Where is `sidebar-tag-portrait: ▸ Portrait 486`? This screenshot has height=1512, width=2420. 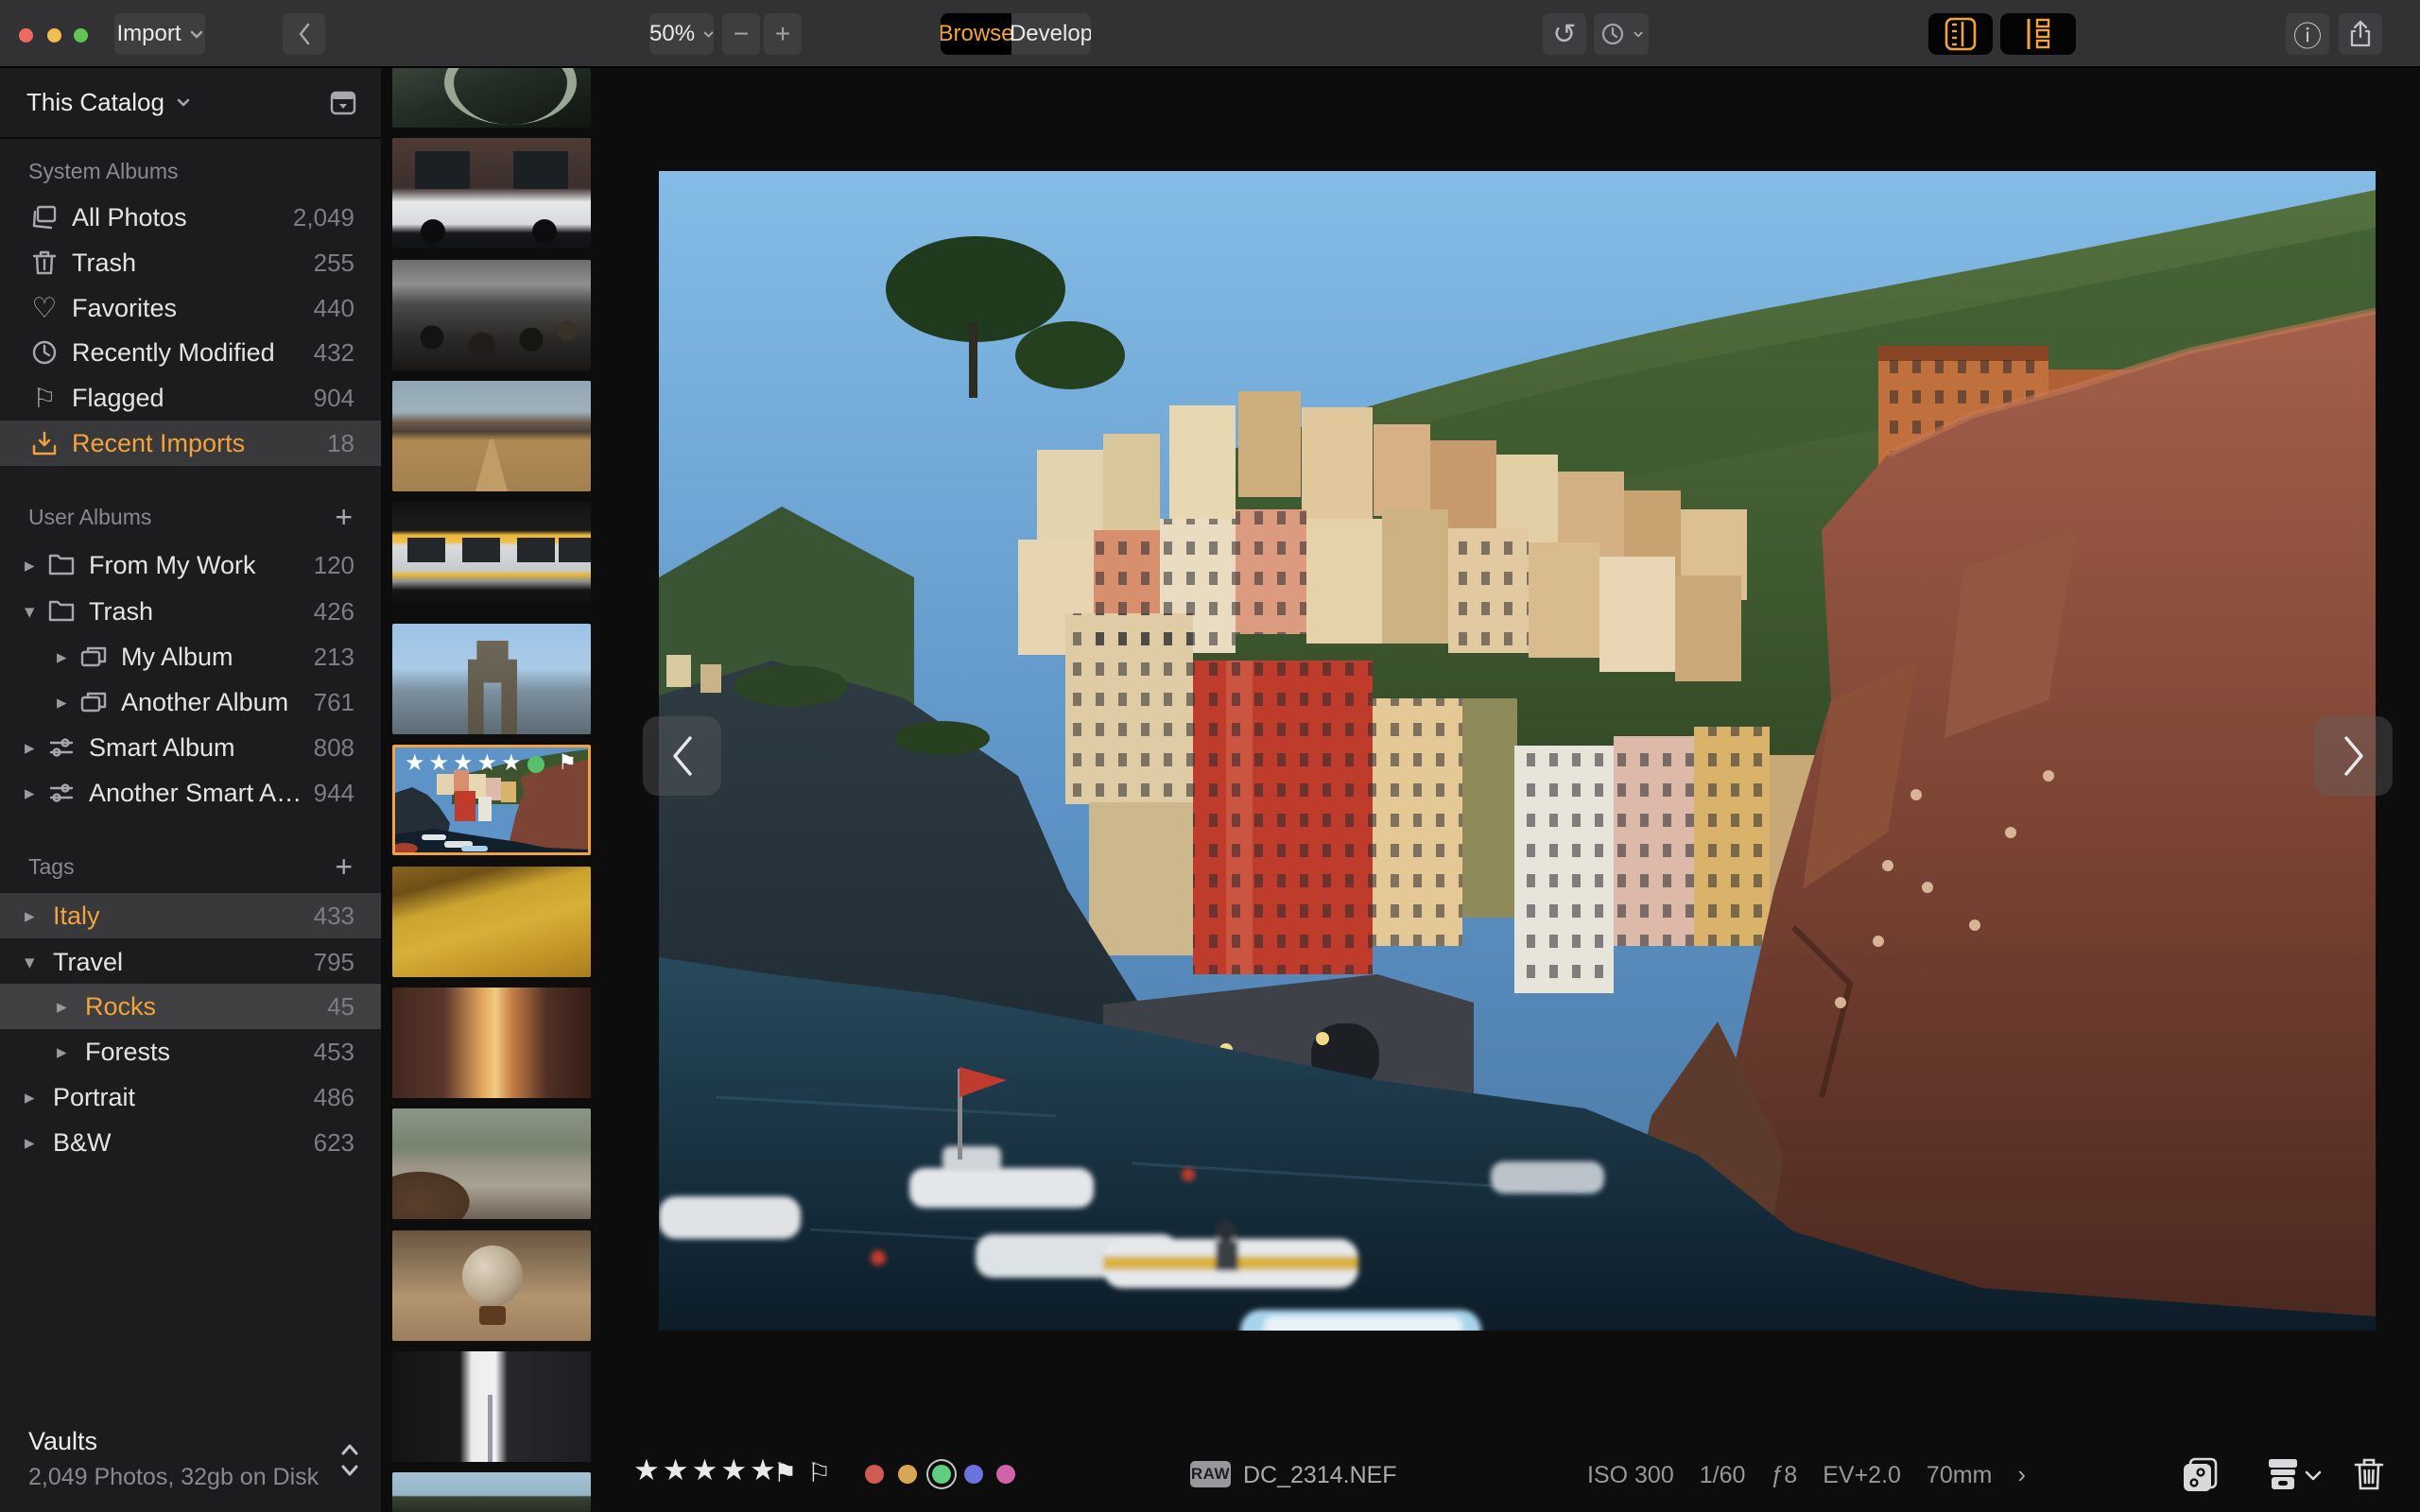 sidebar-tag-portrait: ▸ Portrait 486 is located at coordinates (190, 1097).